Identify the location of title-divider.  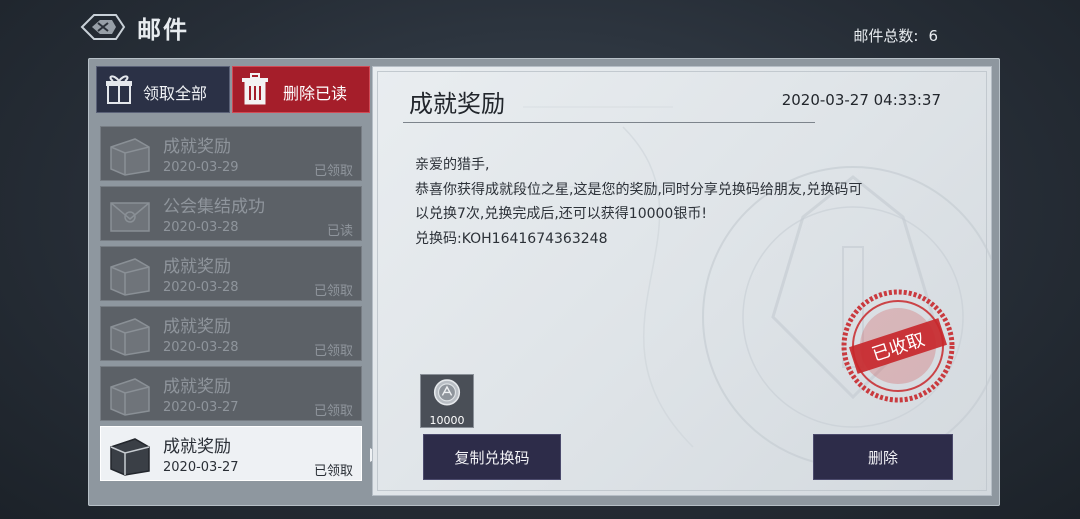
(609, 122).